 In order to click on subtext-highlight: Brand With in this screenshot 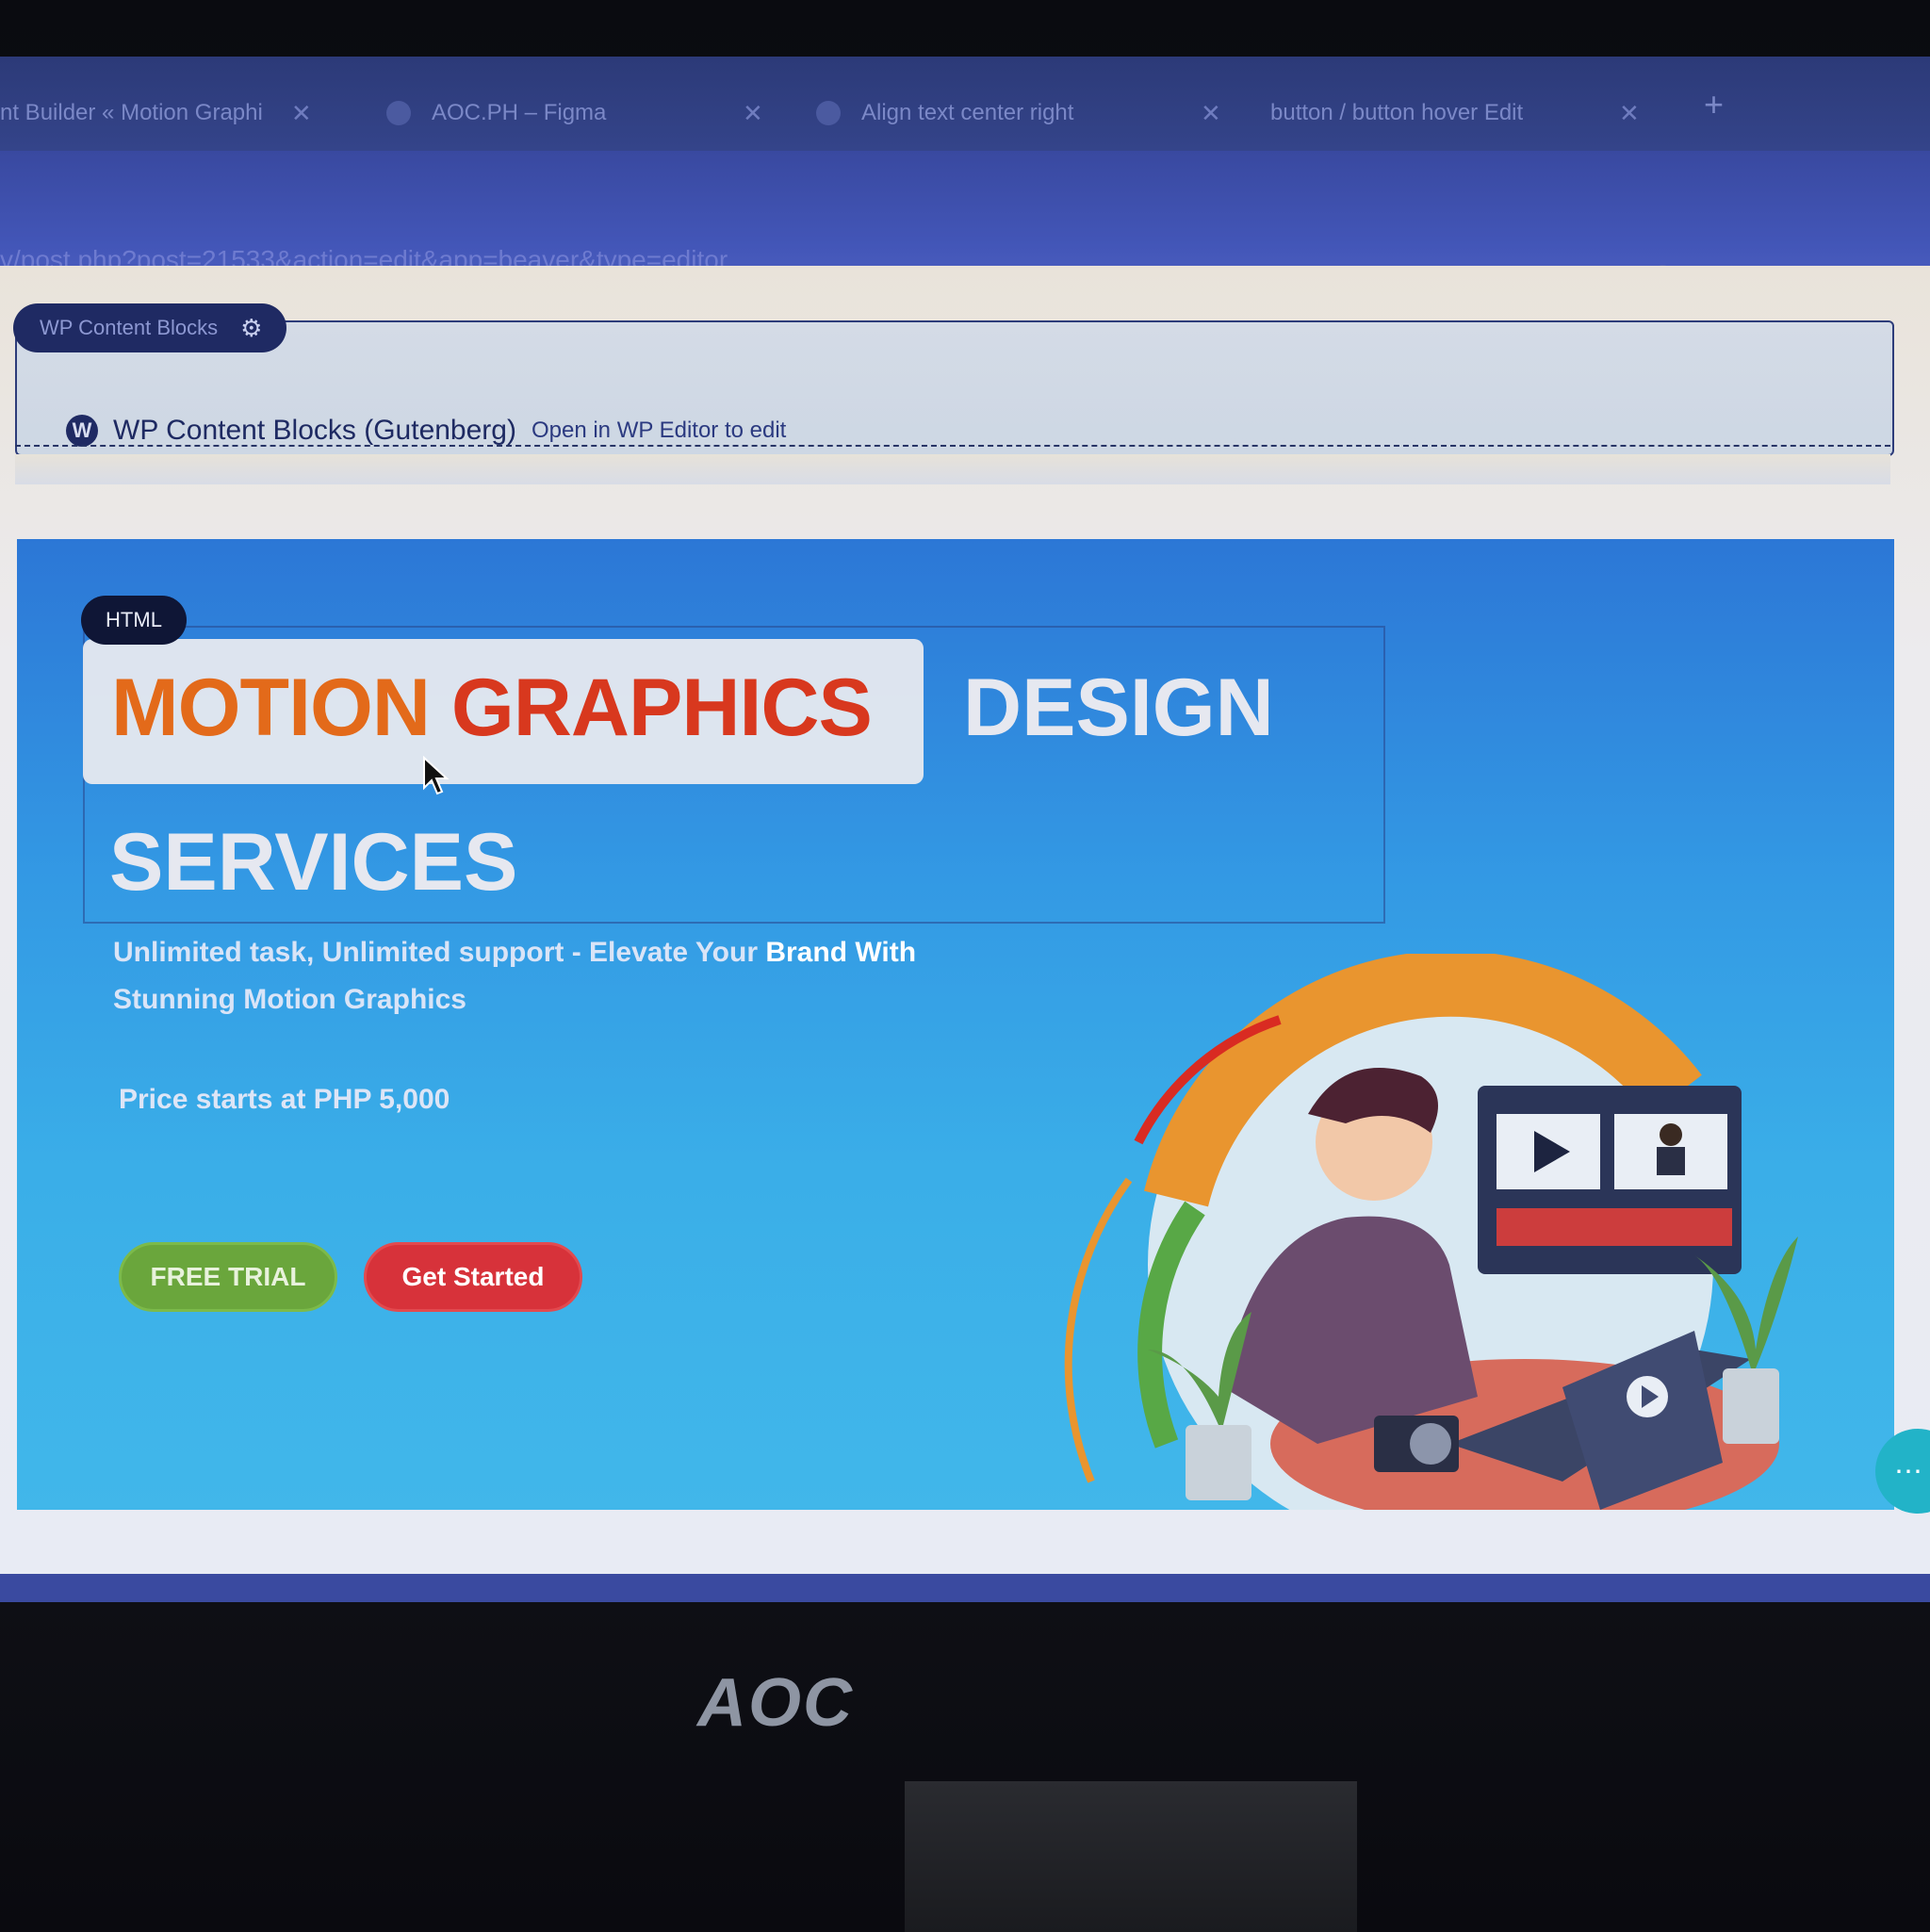, I will do `click(841, 952)`.